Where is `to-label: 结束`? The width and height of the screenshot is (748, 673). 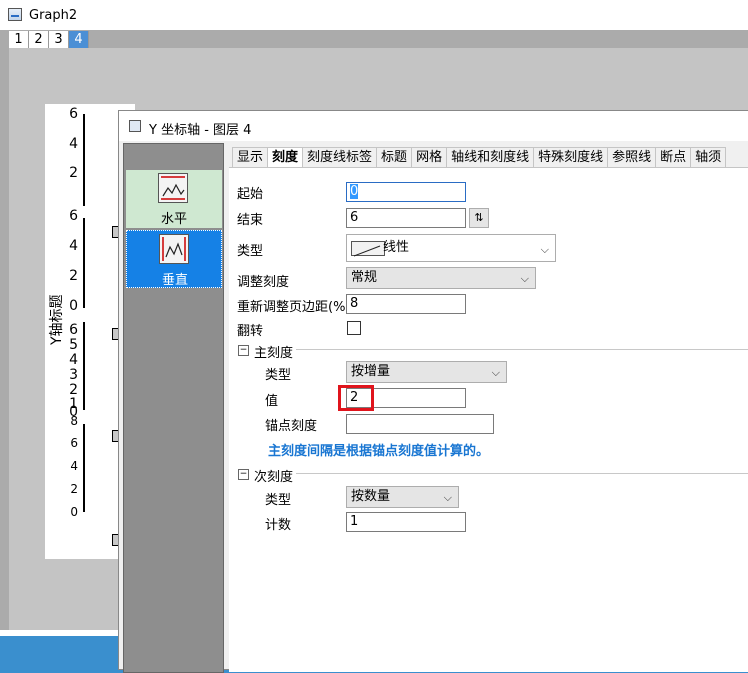
to-label: 结束 is located at coordinates (250, 220).